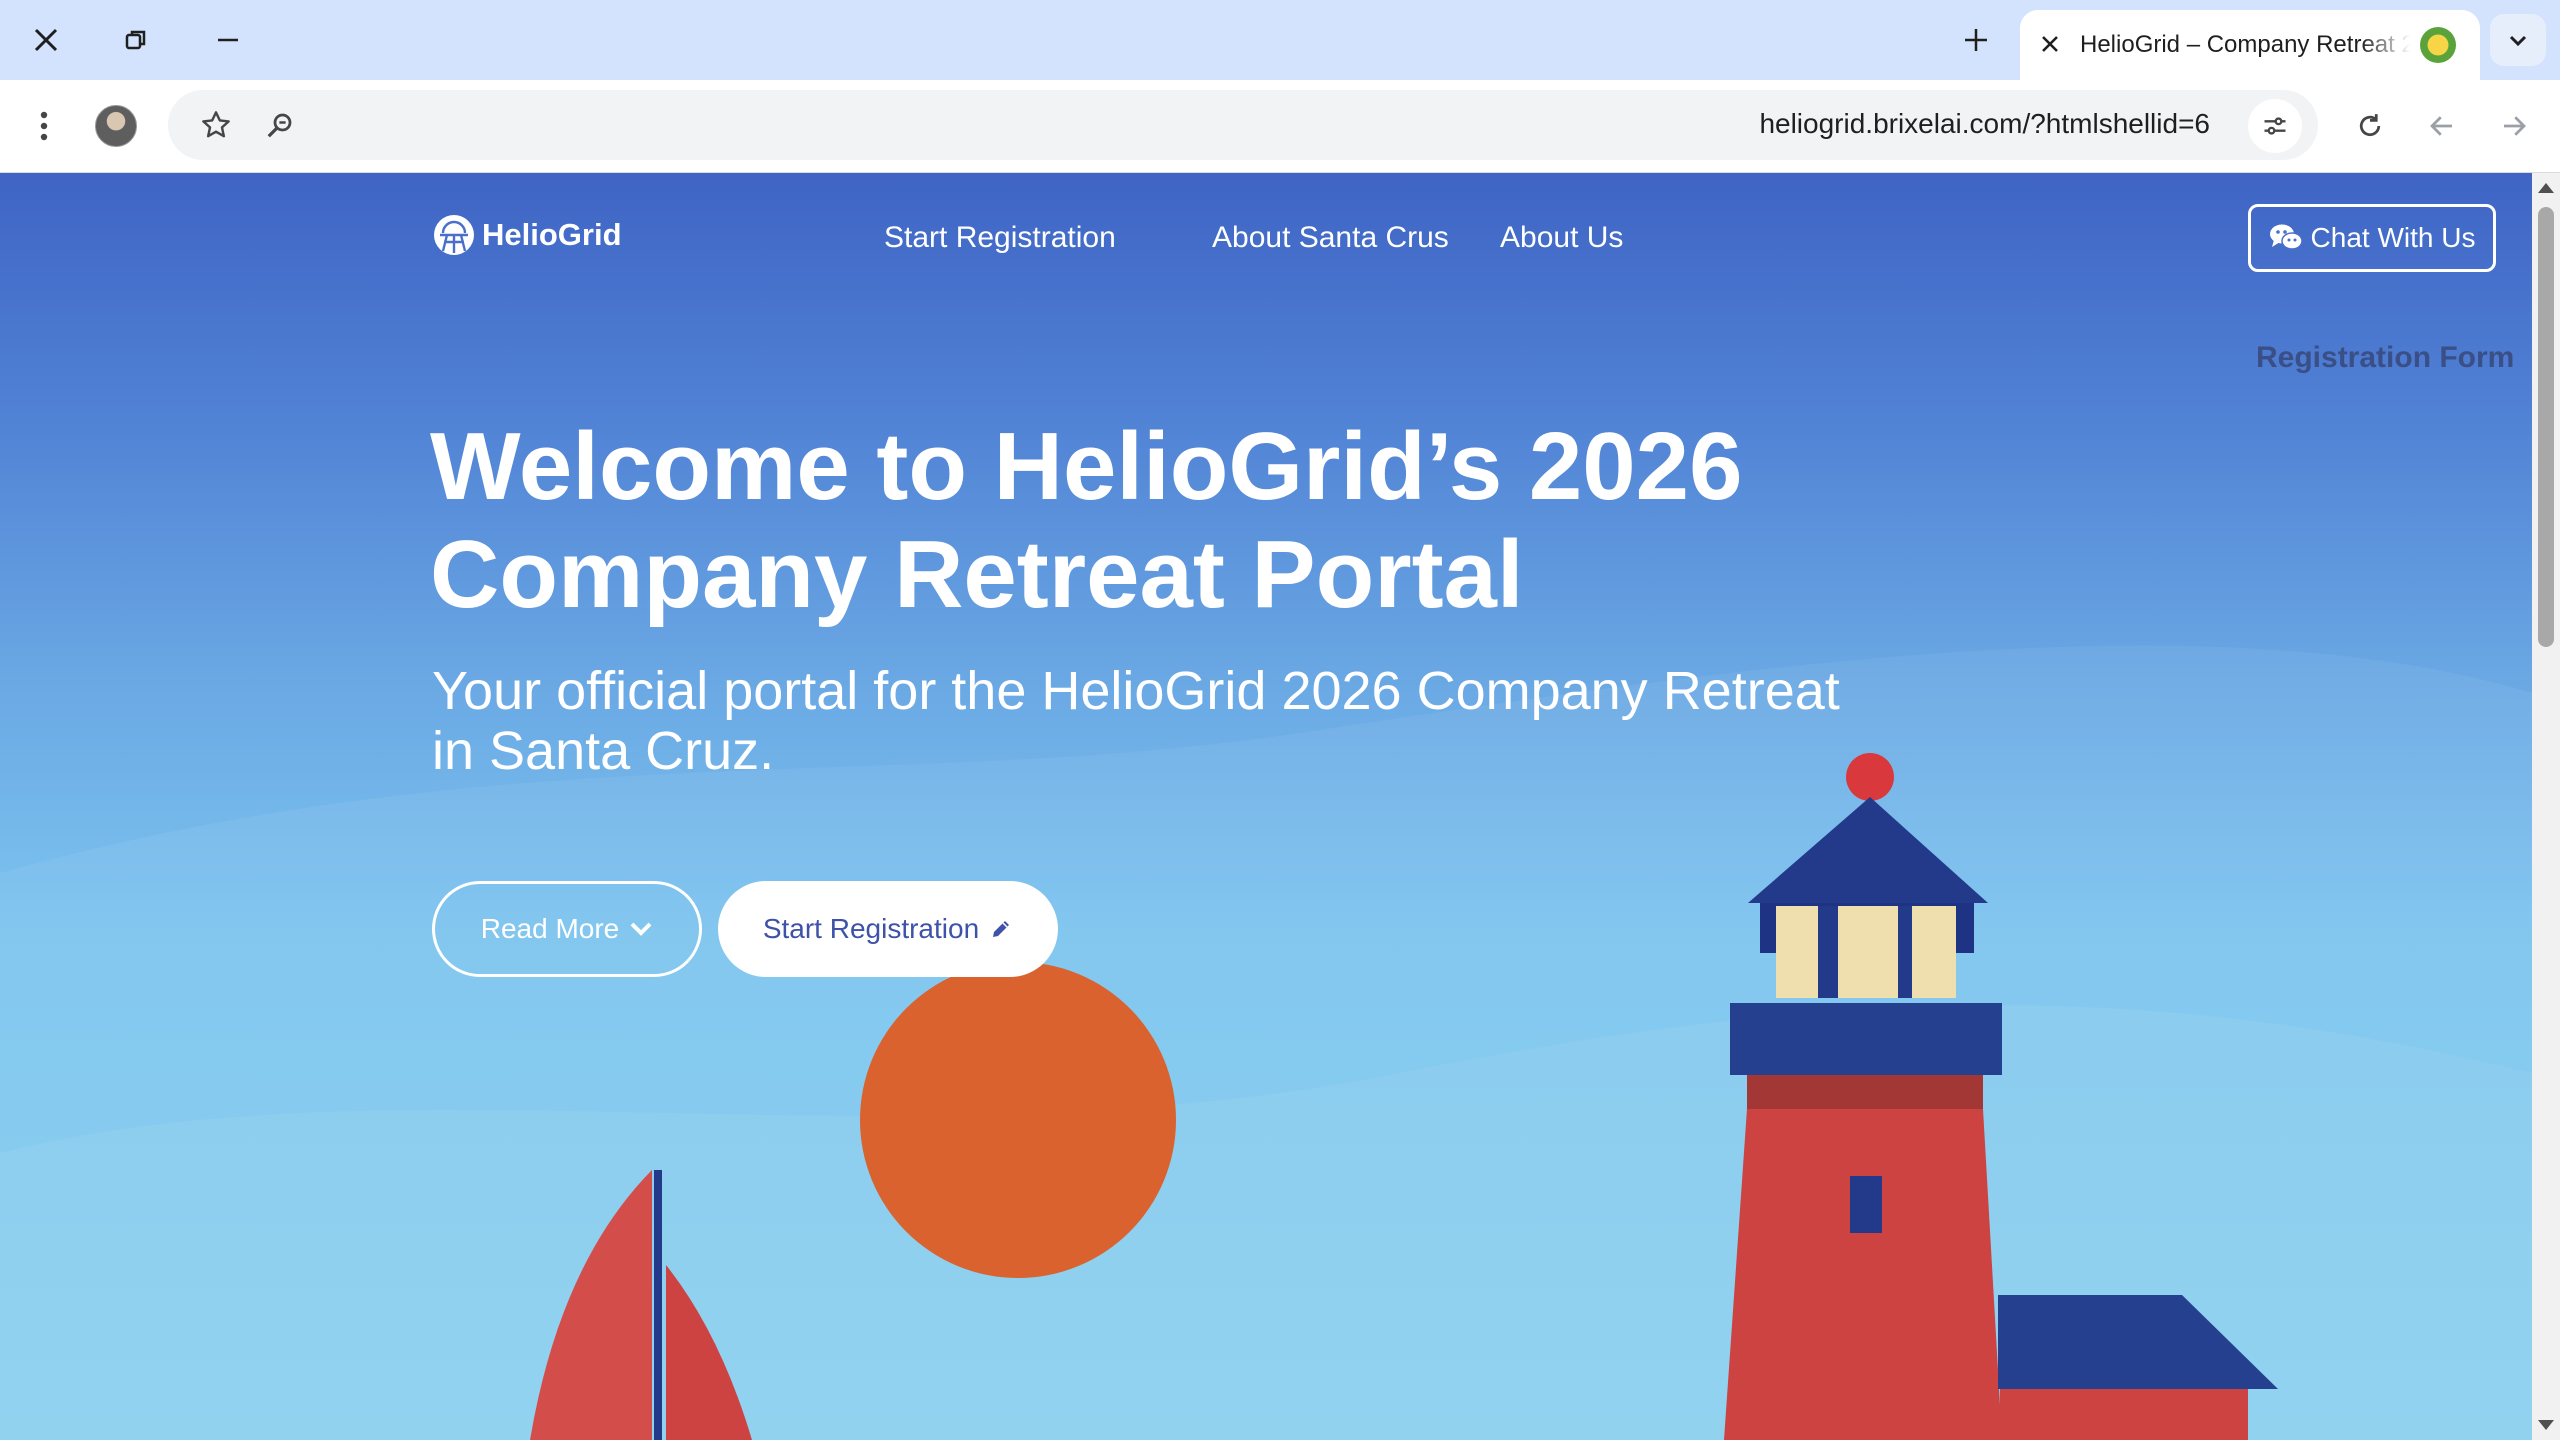  I want to click on tab-strip: HelioGrid – Company Retreat 2026, so click(1280, 40).